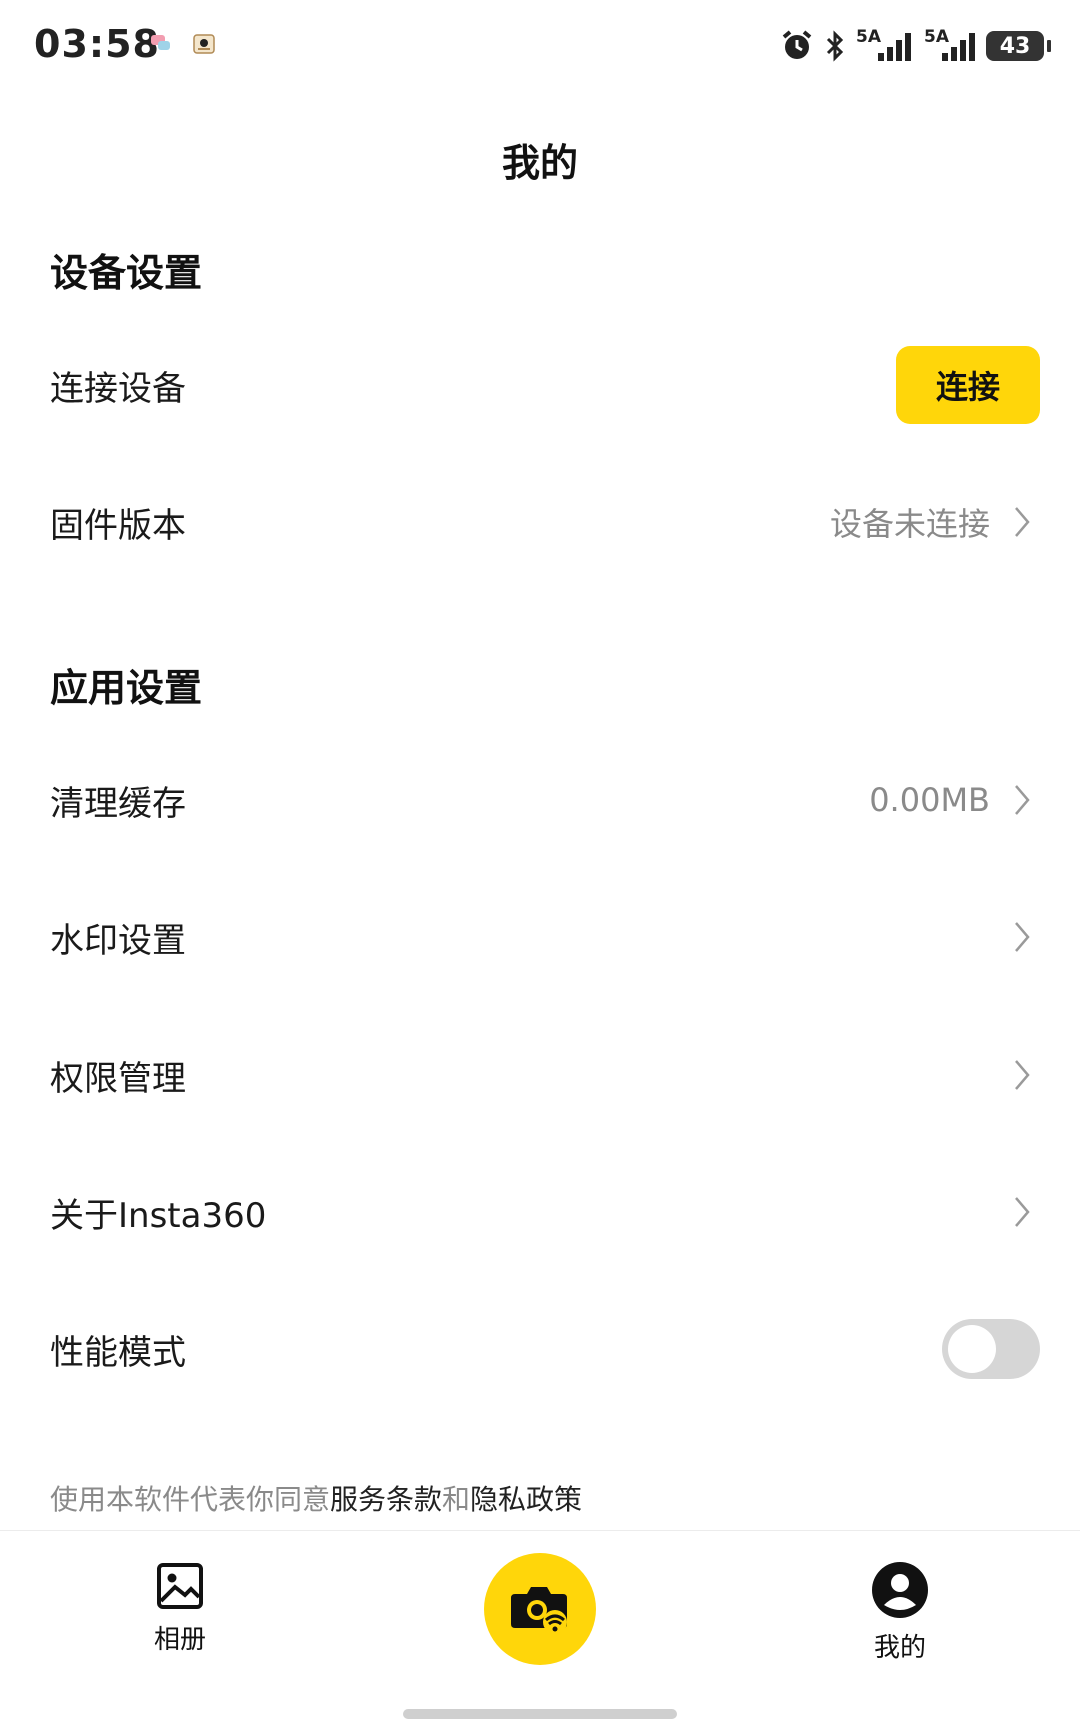  I want to click on section-title-app-settings: 应用设置, so click(126, 688).